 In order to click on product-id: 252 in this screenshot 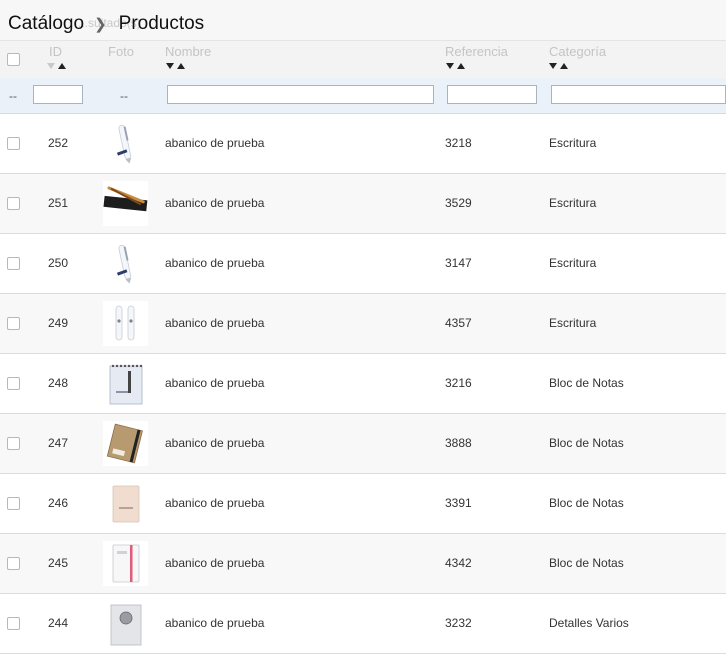, I will do `click(58, 143)`.